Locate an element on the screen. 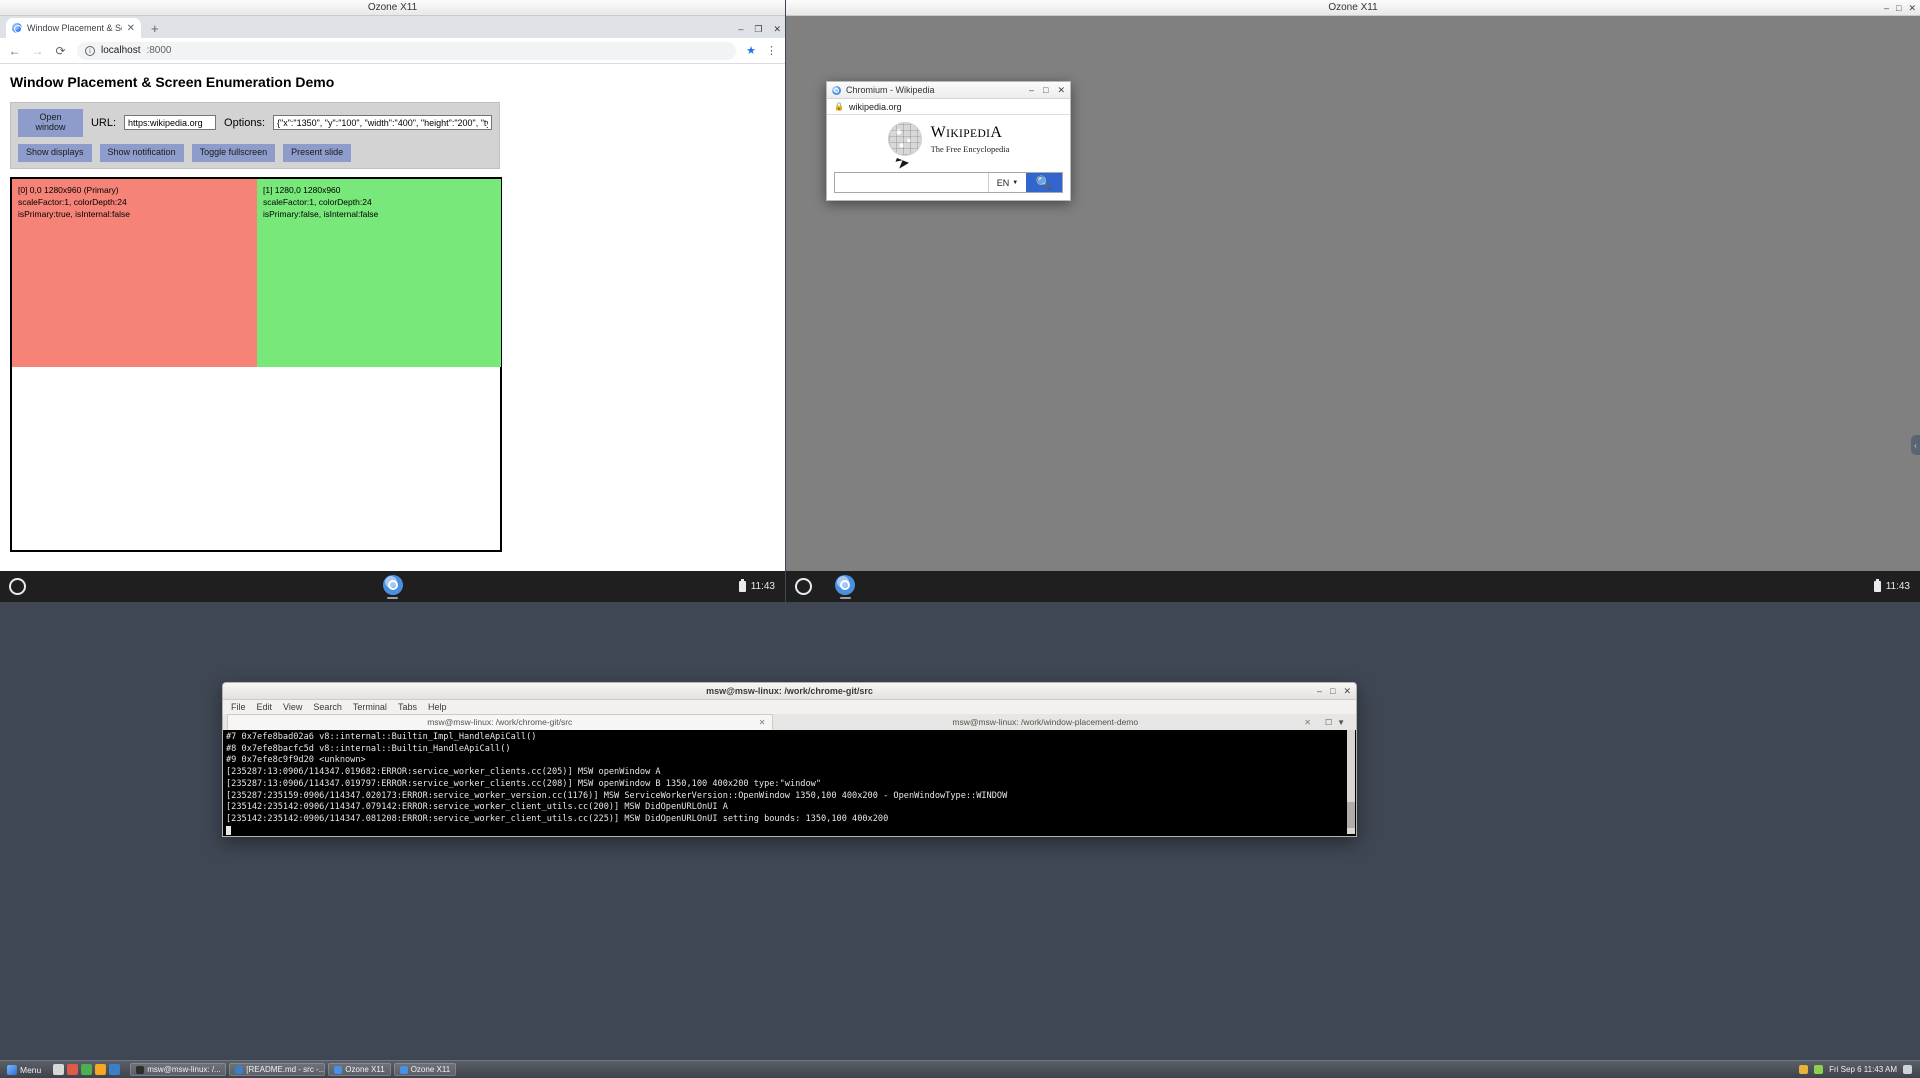 The image size is (1920, 1078). start-menu-button: Menu is located at coordinates (24, 1069).